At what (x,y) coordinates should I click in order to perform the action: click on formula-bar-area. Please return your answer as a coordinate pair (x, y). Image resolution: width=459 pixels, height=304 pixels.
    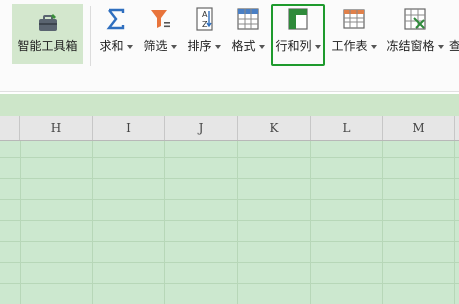
    Looking at the image, I should click on (229, 105).